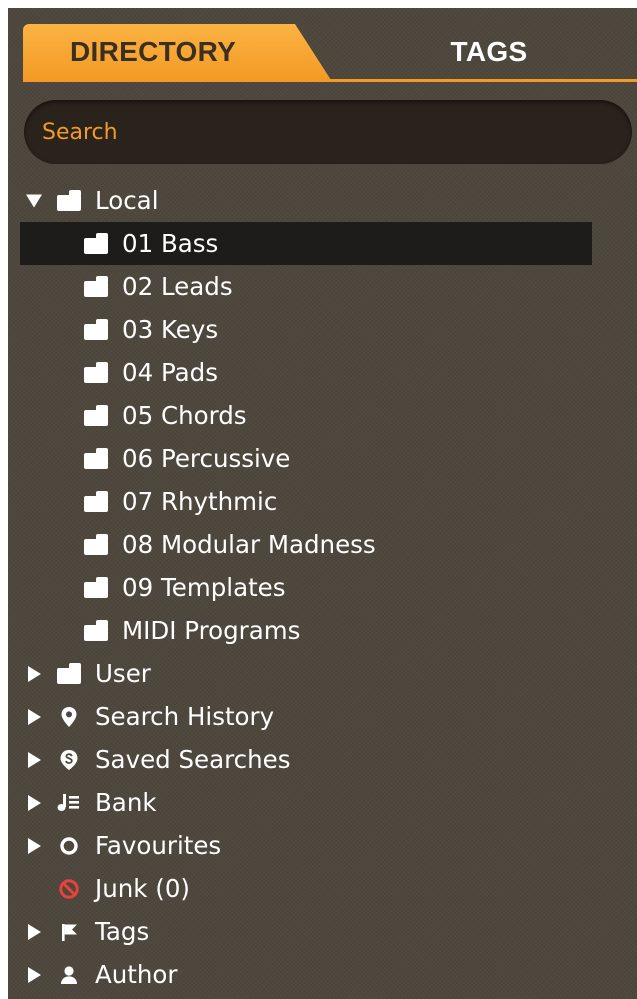 This screenshot has width=637, height=999. I want to click on tree-item-label: User, so click(123, 673).